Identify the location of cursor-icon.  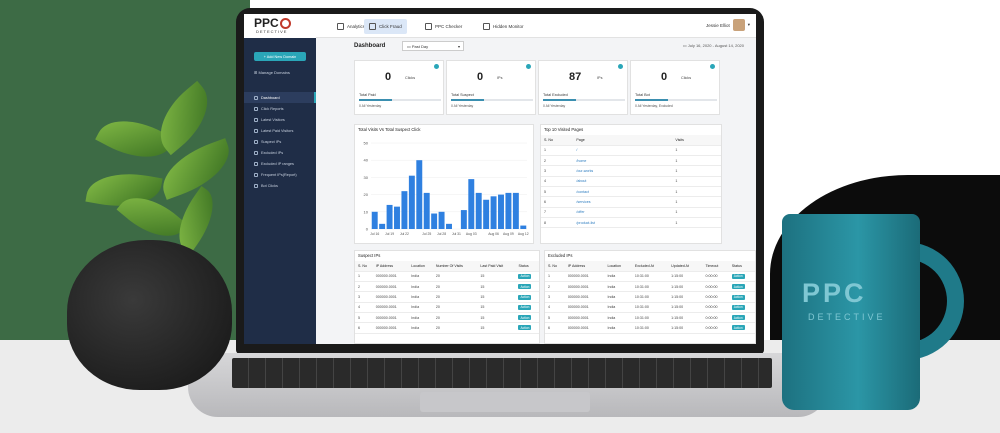
(372, 26).